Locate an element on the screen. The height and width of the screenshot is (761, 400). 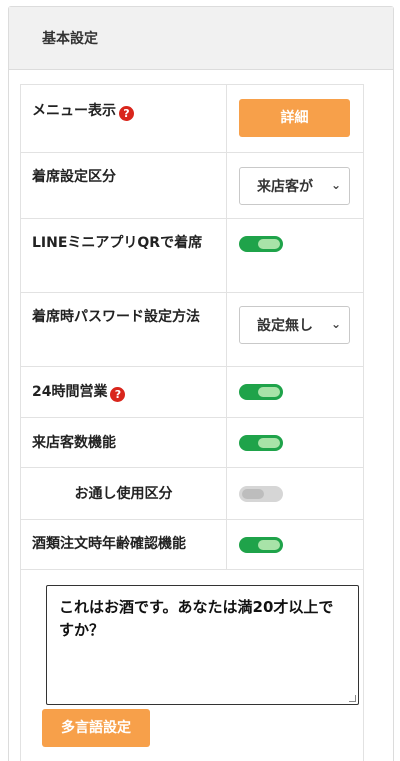
alcohol-message-text: これはお酒です。あなたは満20才以上ですか？ is located at coordinates (196, 618).